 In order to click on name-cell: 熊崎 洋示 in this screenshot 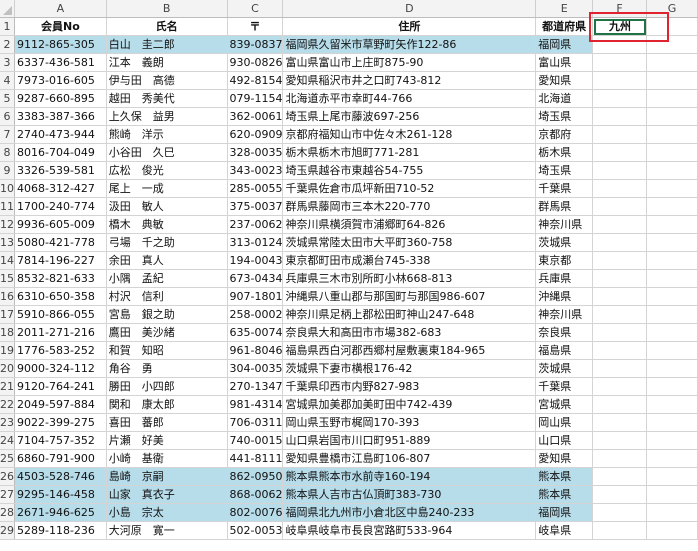, I will do `click(167, 134)`.